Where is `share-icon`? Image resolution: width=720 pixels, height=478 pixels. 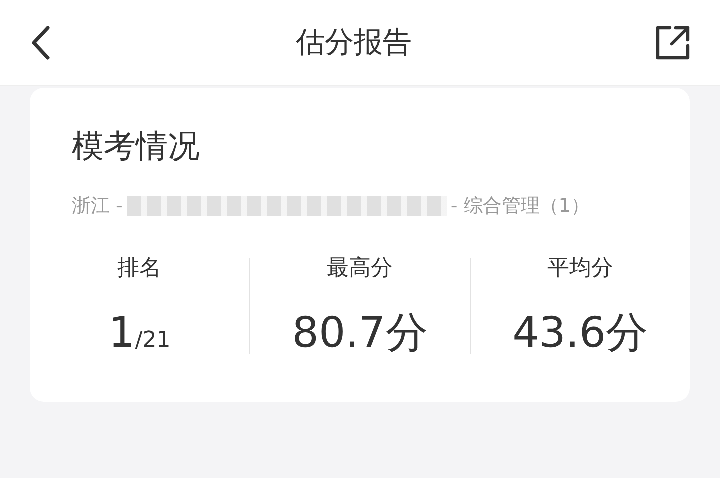 share-icon is located at coordinates (673, 43).